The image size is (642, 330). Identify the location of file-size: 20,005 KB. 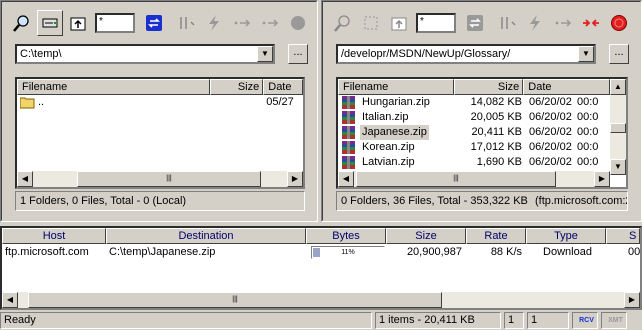
(496, 117).